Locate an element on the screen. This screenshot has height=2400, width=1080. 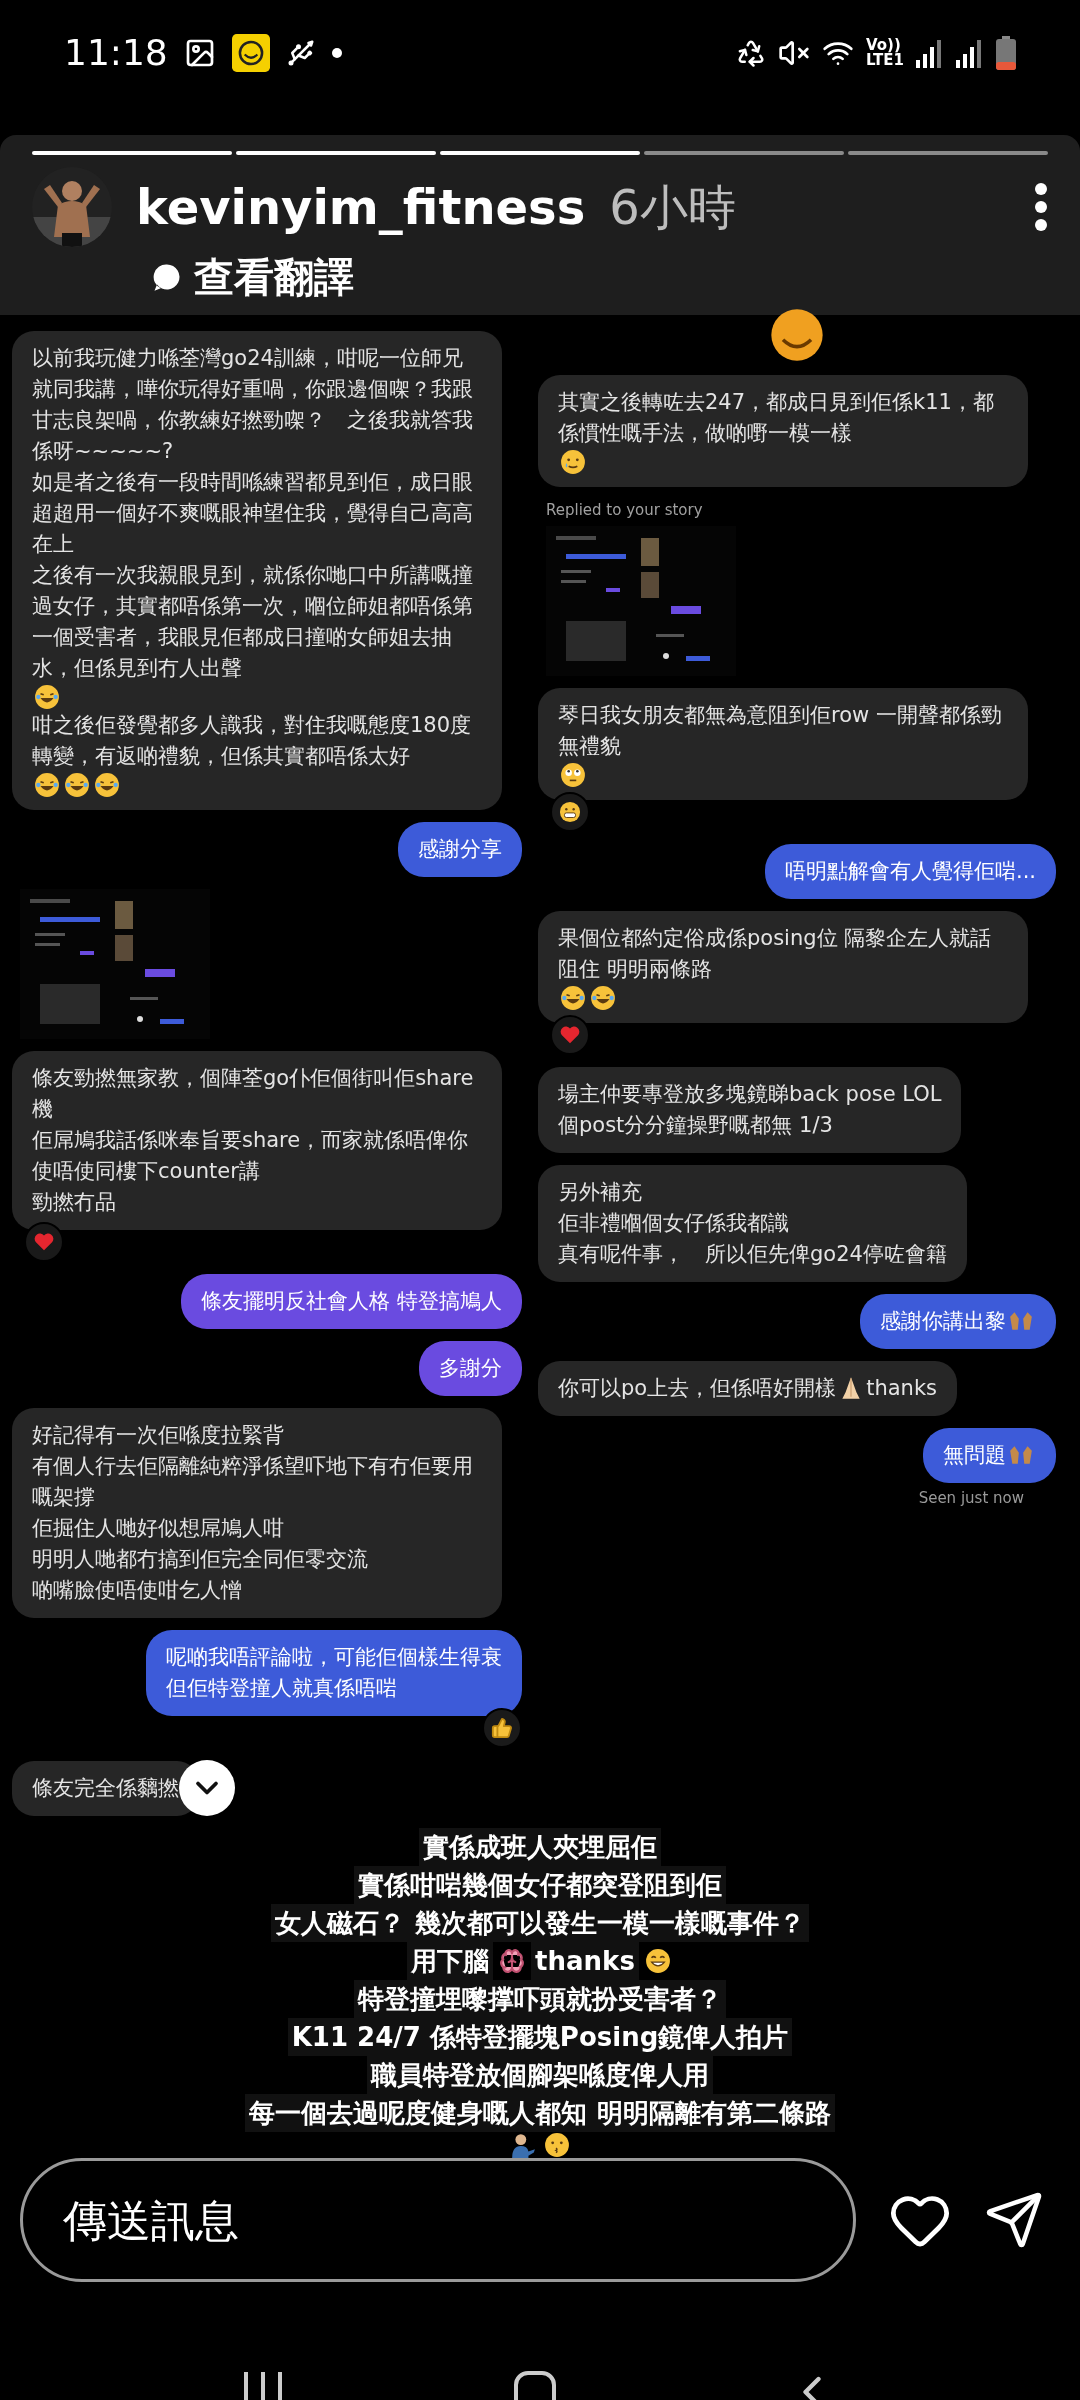
caption-text: 實係成班人夾埋屈佢 is located at coordinates (540, 1847).